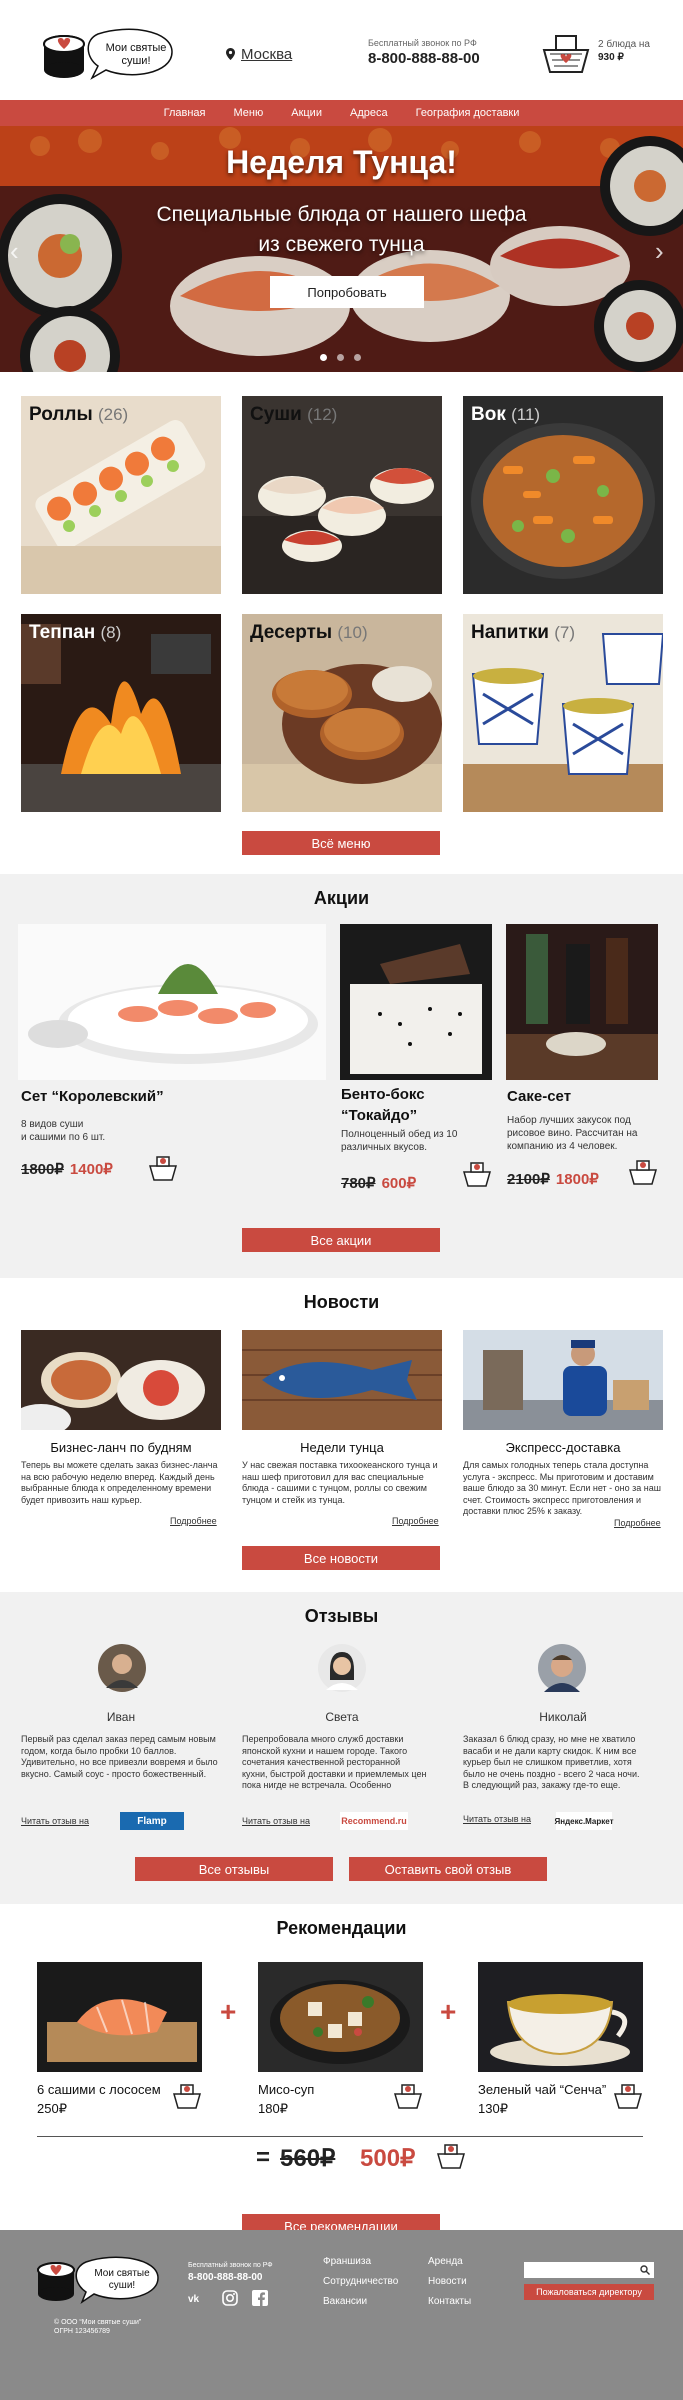 The width and height of the screenshot is (683, 2400). I want to click on category-name: Роллы, so click(61, 414).